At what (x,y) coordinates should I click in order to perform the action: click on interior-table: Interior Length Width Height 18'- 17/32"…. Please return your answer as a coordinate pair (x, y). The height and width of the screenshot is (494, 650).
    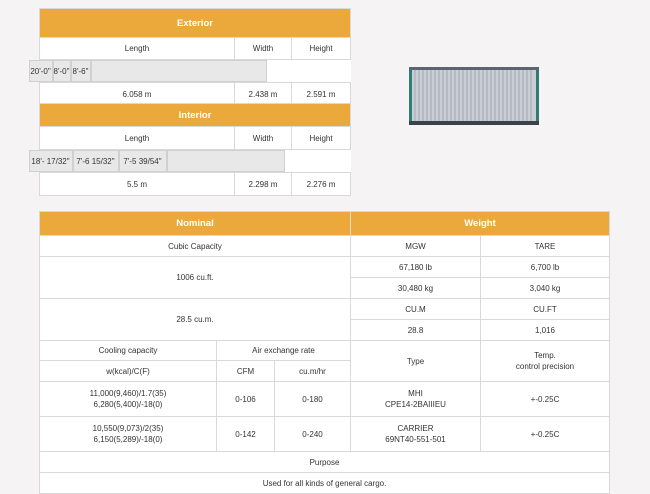
    Looking at the image, I should click on (190, 149).